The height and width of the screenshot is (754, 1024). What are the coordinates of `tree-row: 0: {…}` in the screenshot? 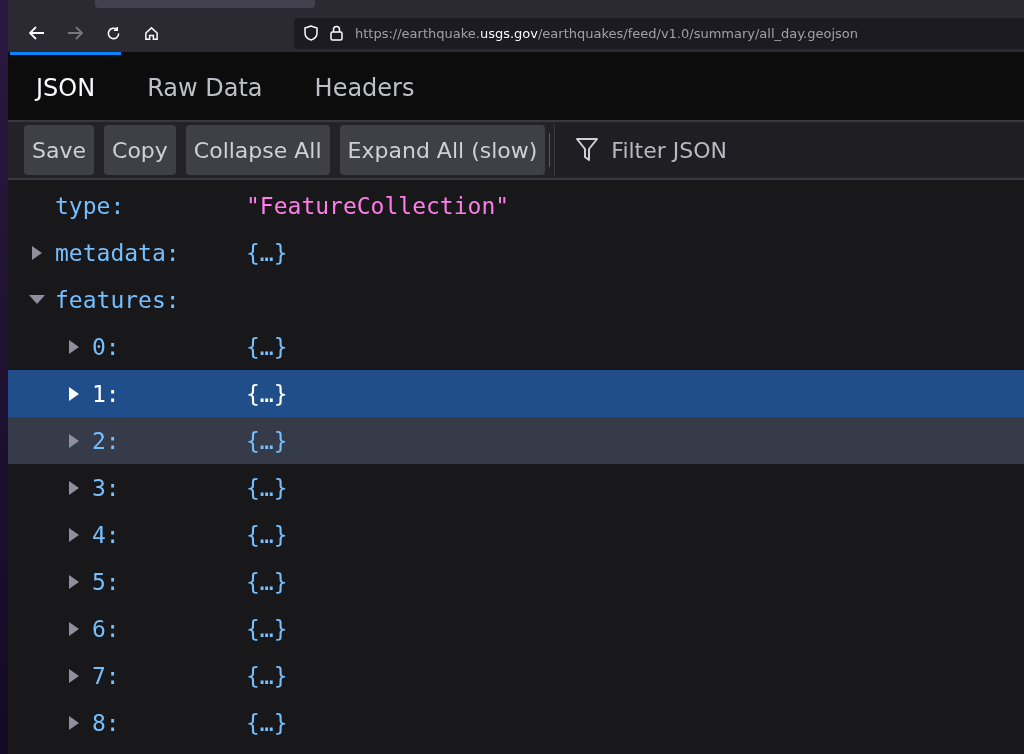 It's located at (516, 346).